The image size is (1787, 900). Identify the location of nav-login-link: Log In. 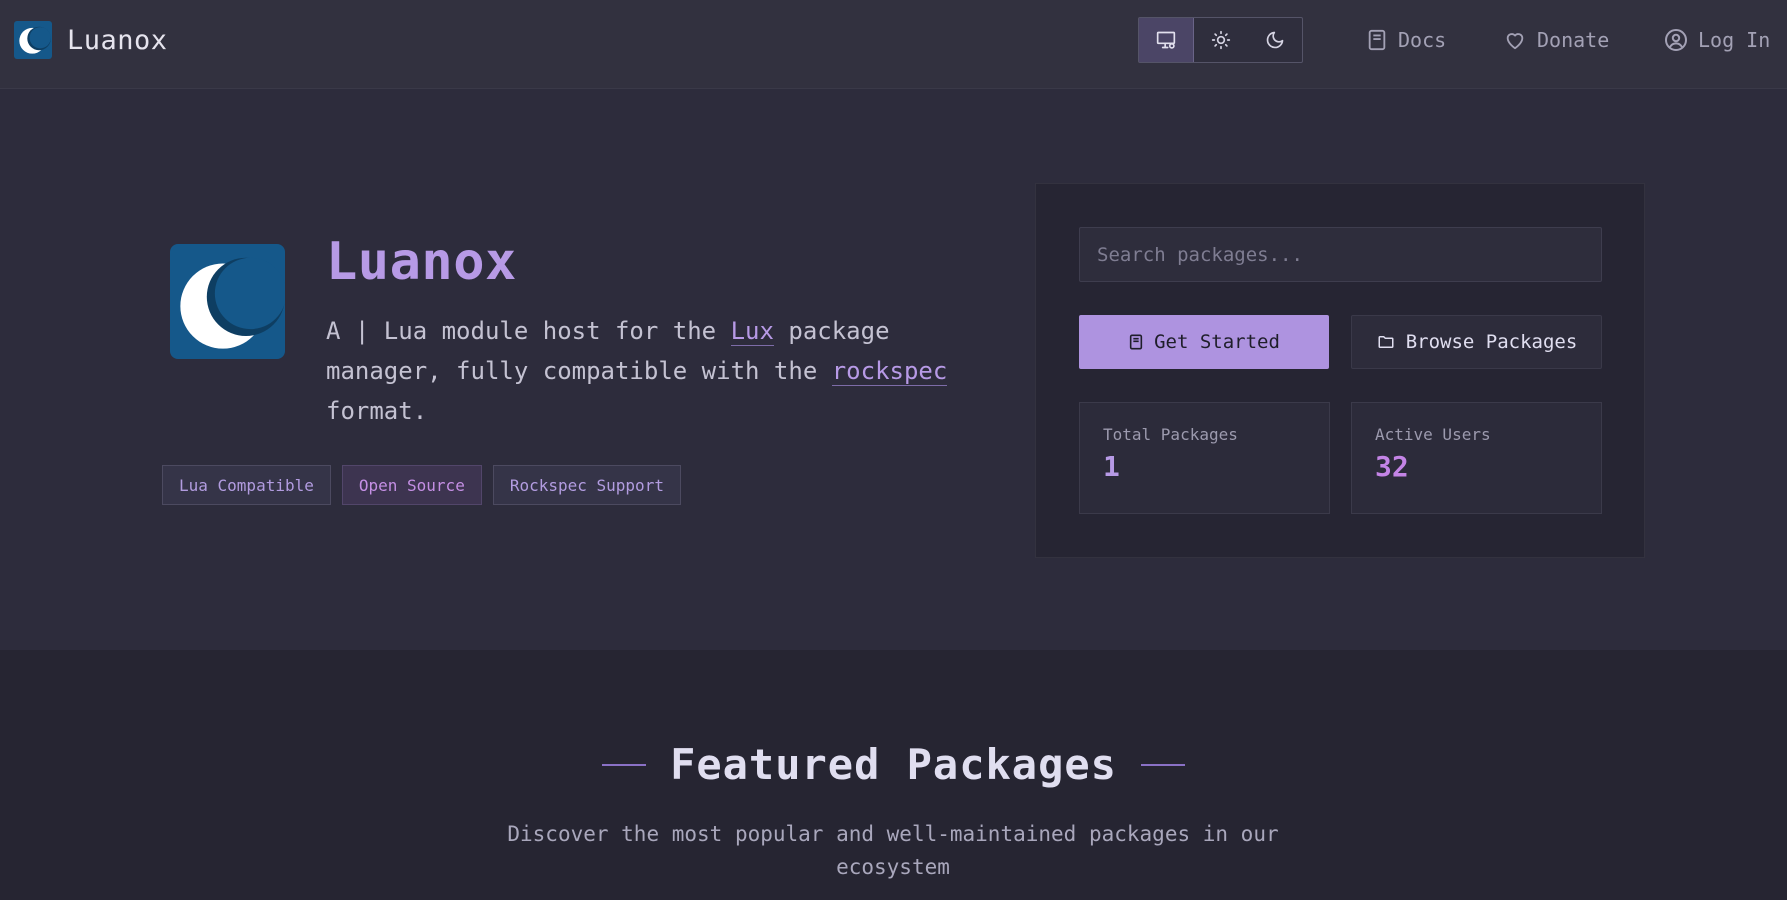
(1717, 40).